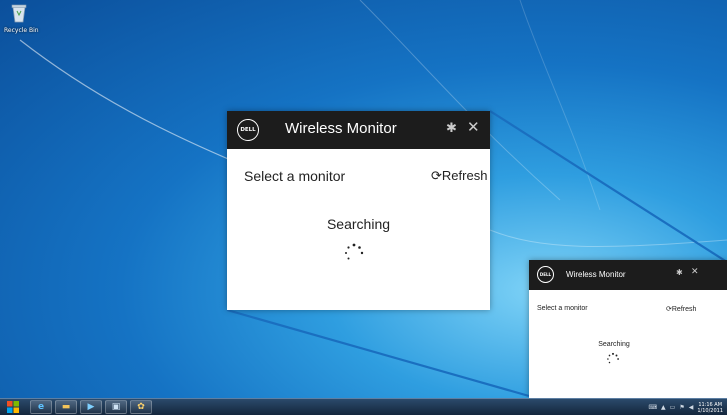 This screenshot has height=415, width=727. I want to click on taskbar-paint: ✿, so click(141, 407).